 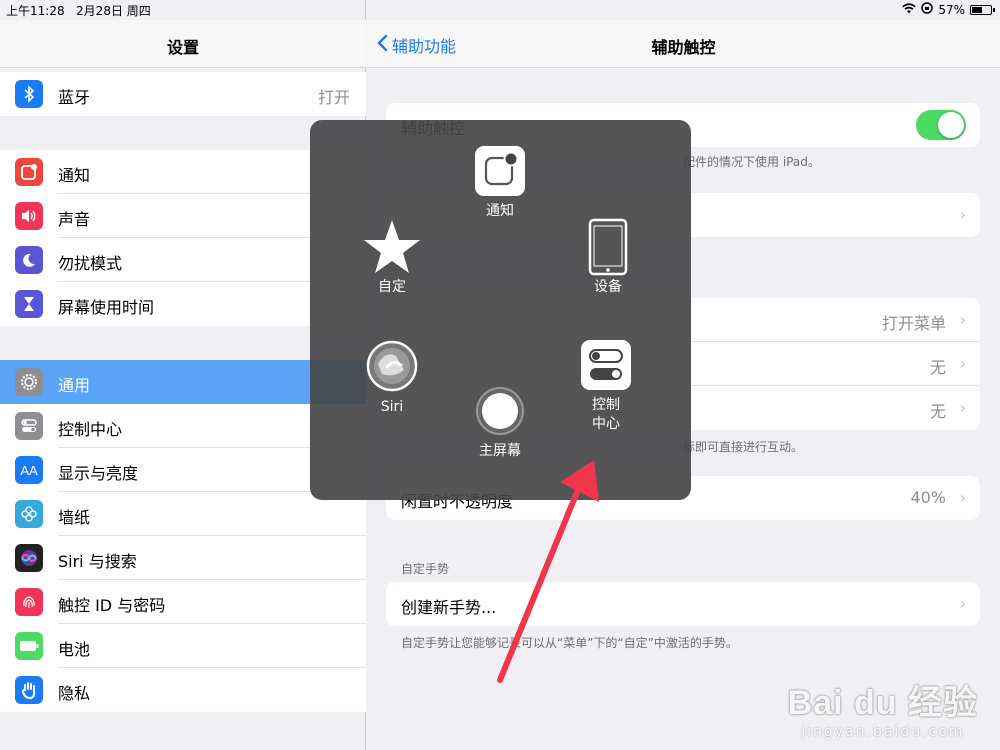 I want to click on baidu-watermark: Bai du 经验 jingyan.baidu.com, so click(x=883, y=707).